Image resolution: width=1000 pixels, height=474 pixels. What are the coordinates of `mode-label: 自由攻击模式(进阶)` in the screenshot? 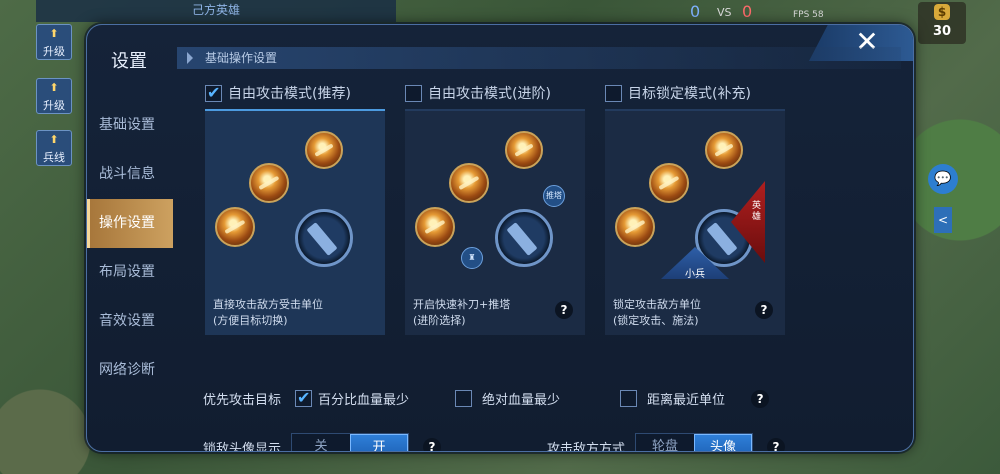 It's located at (489, 94).